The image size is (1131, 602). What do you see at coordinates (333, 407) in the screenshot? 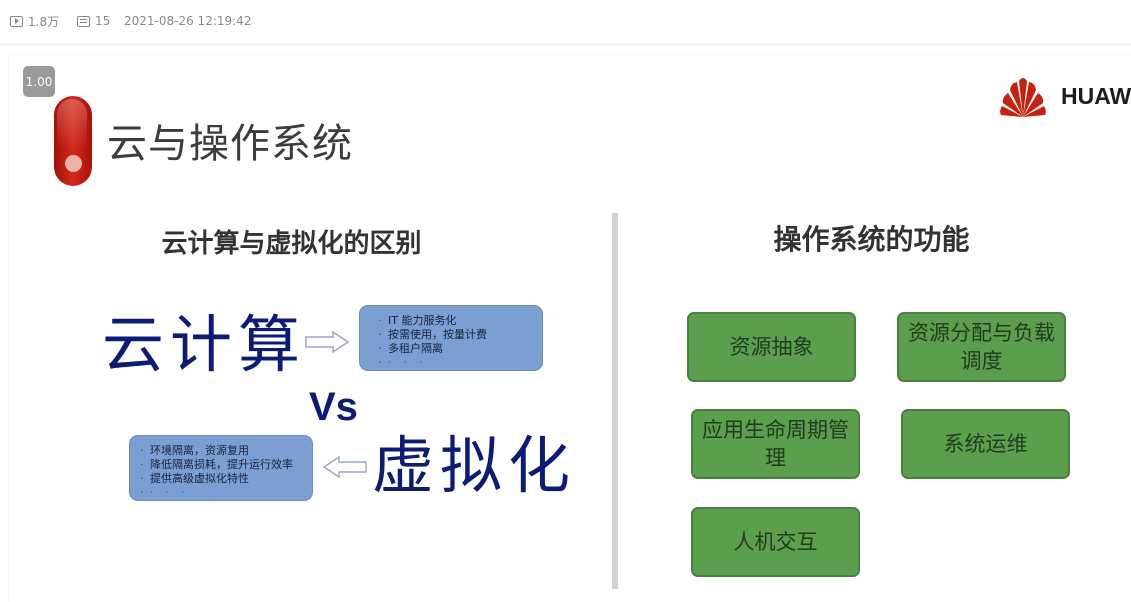
I see `versus-label: Vs` at bounding box center [333, 407].